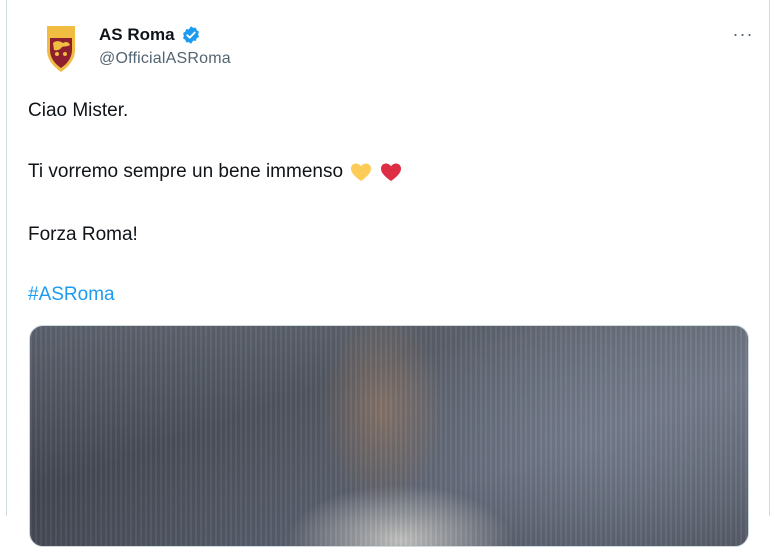 Image resolution: width=774 pixels, height=547 pixels. I want to click on tweet-text-line-2: Ti vorremo sempre un bene immenso, so click(215, 172).